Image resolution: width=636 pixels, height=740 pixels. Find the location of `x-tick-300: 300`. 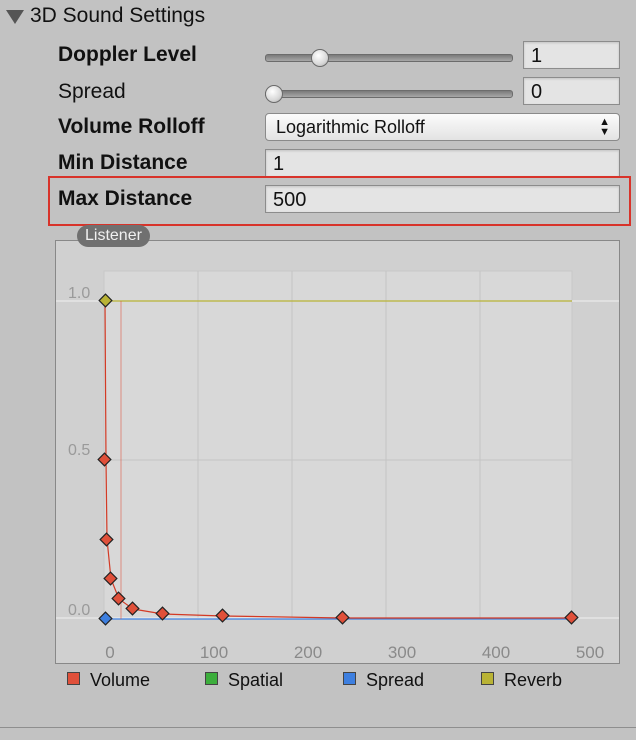

x-tick-300: 300 is located at coordinates (402, 652).